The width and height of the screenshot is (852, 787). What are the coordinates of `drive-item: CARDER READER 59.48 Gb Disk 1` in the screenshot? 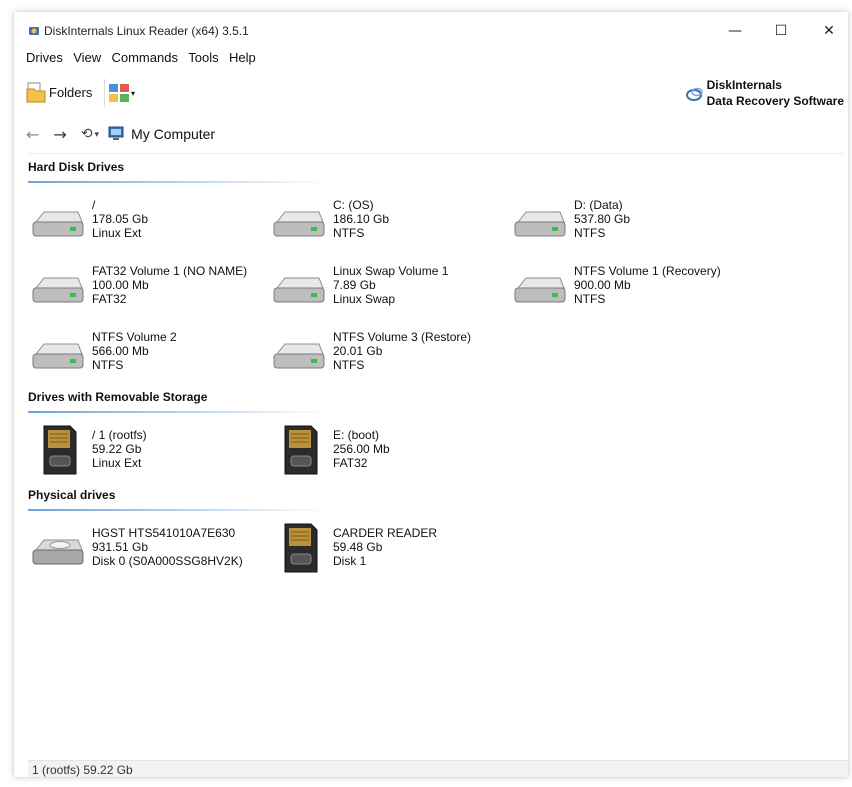 It's located at (386, 552).